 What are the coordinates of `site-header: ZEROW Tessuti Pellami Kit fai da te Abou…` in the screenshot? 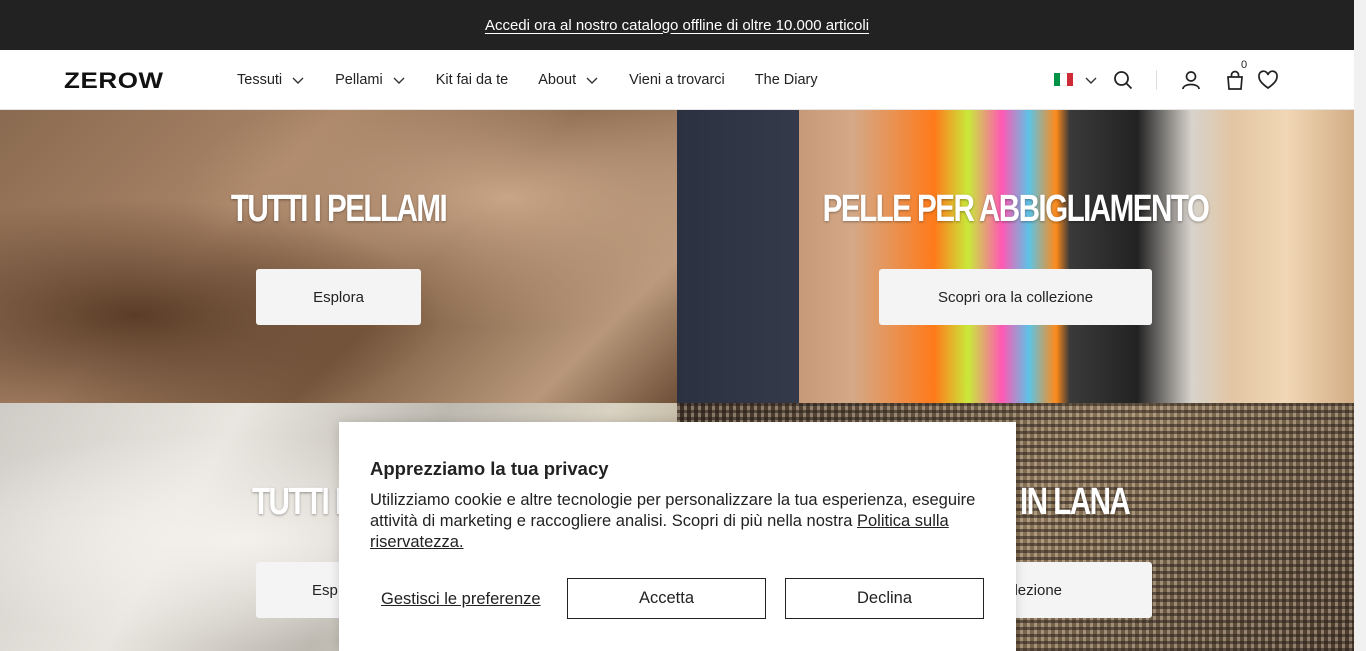 It's located at (677, 80).